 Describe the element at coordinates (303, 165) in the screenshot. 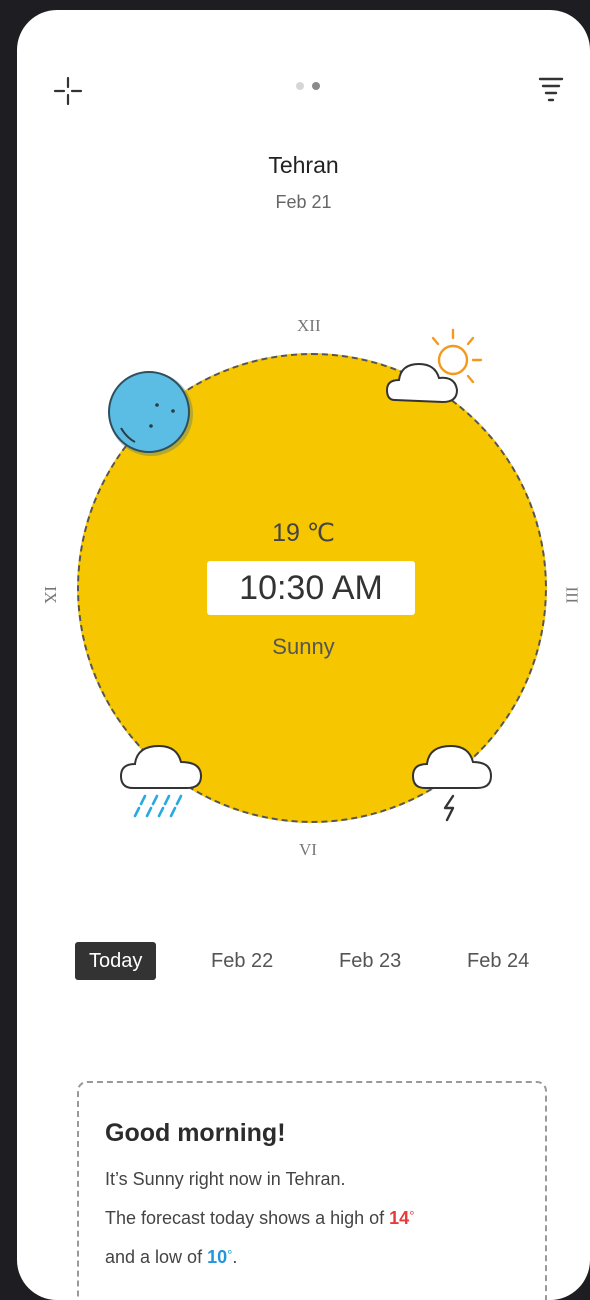

I see `city-name: Tehran` at that location.